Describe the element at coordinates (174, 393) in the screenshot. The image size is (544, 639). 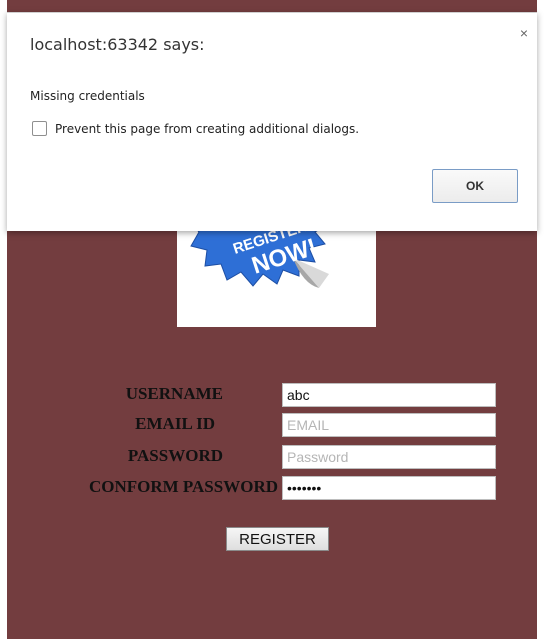
I see `username-label: USERNAME` at that location.